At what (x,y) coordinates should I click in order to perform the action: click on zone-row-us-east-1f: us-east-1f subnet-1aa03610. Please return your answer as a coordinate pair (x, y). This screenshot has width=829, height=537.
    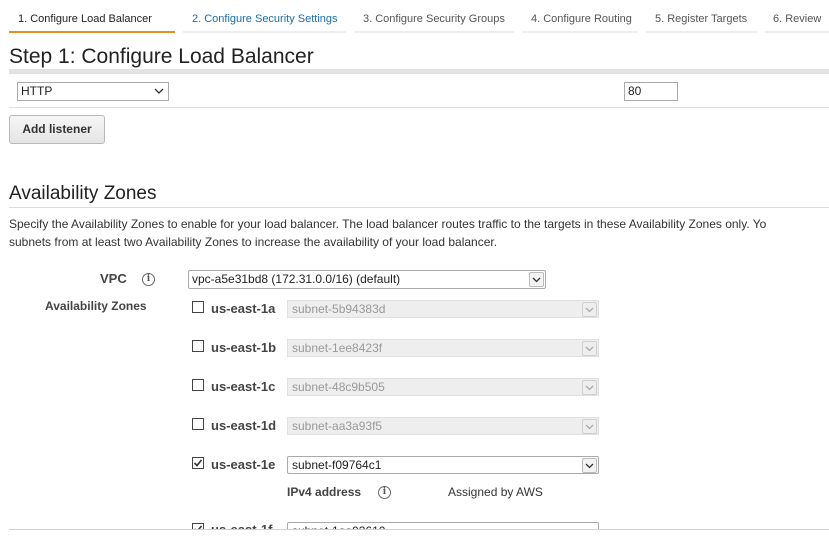
    Looking at the image, I should click on (414, 524).